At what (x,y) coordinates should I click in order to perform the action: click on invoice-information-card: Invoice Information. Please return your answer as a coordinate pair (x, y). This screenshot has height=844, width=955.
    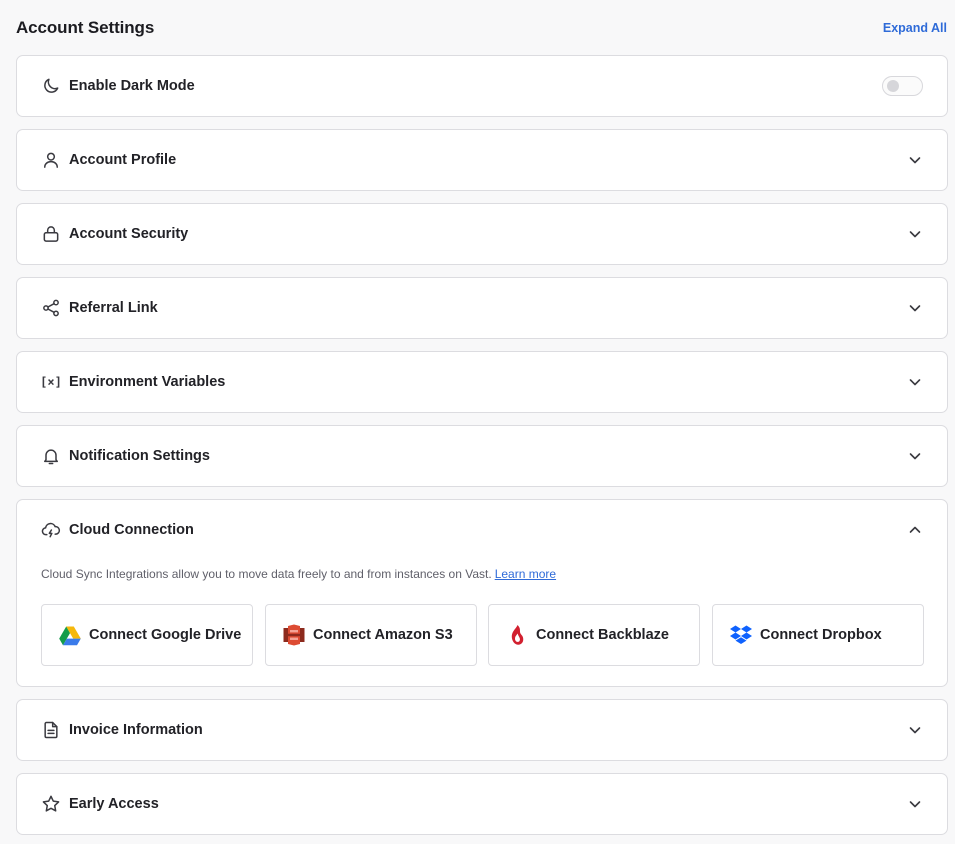
    Looking at the image, I should click on (482, 730).